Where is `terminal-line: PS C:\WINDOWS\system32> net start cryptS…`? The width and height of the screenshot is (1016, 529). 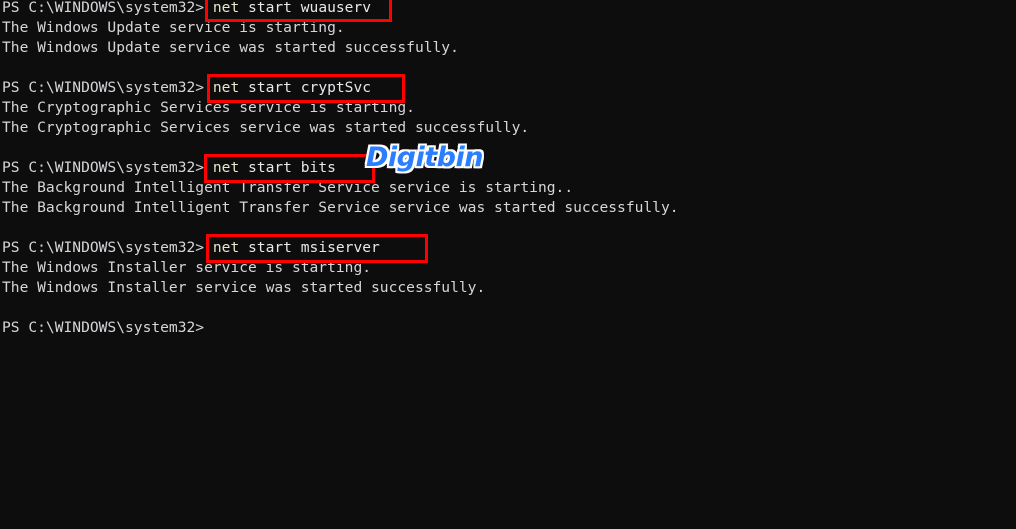
terminal-line: PS C:\WINDOWS\system32> net start cryptS… is located at coordinates (508, 88).